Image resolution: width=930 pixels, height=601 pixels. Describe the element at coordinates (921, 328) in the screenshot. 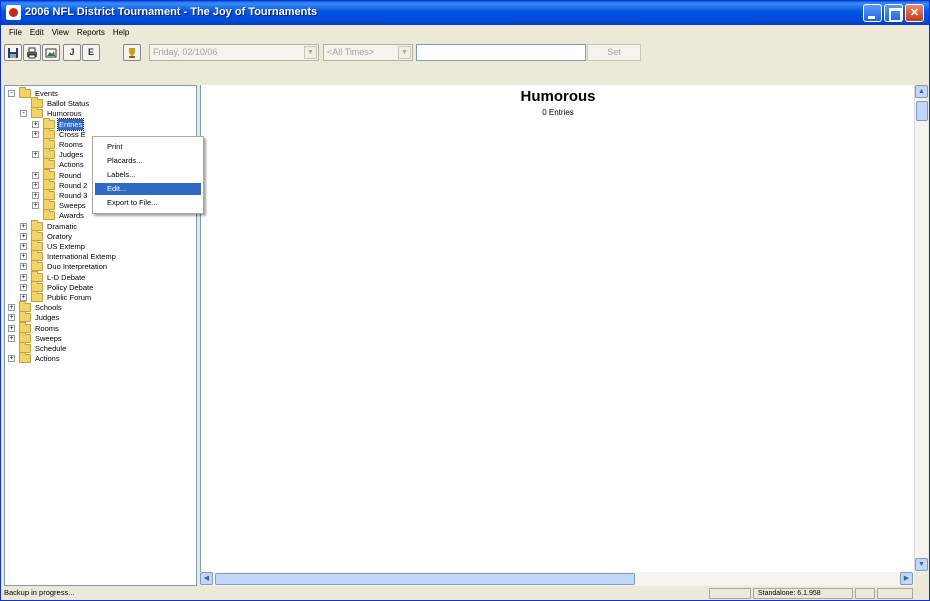

I see `vertical-scrollbar: ▲ ▼` at that location.